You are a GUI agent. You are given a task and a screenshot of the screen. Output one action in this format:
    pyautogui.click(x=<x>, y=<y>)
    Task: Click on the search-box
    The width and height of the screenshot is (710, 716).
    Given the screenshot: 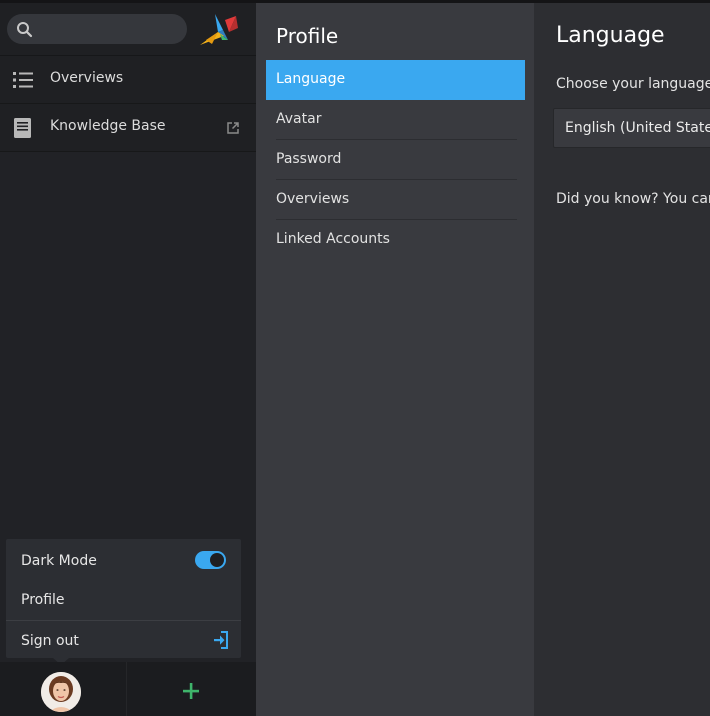 What is the action you would take?
    pyautogui.click(x=97, y=29)
    